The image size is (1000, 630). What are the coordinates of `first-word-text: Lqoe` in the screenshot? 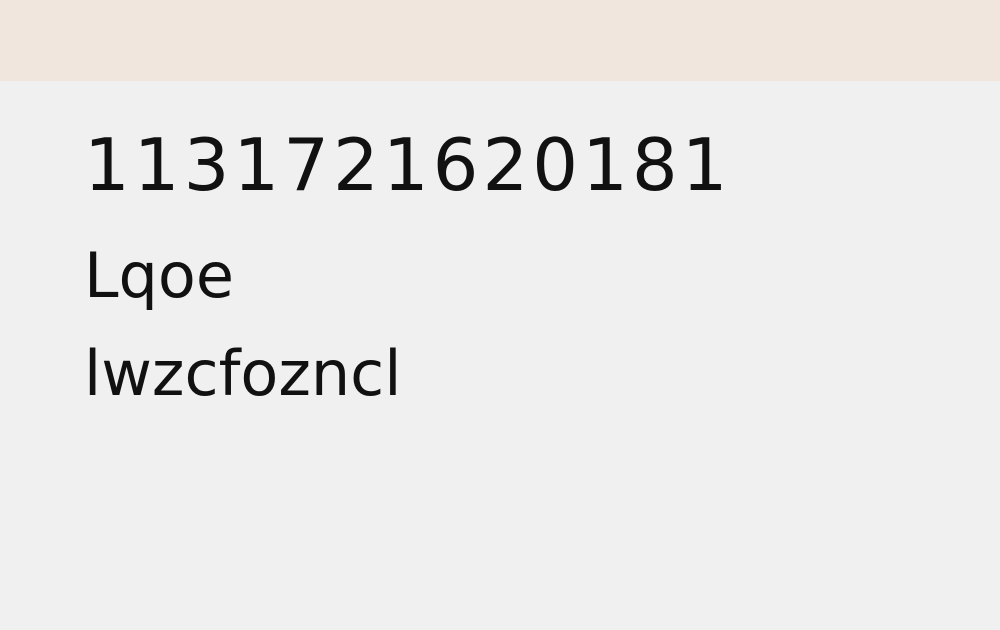 It's located at (159, 275).